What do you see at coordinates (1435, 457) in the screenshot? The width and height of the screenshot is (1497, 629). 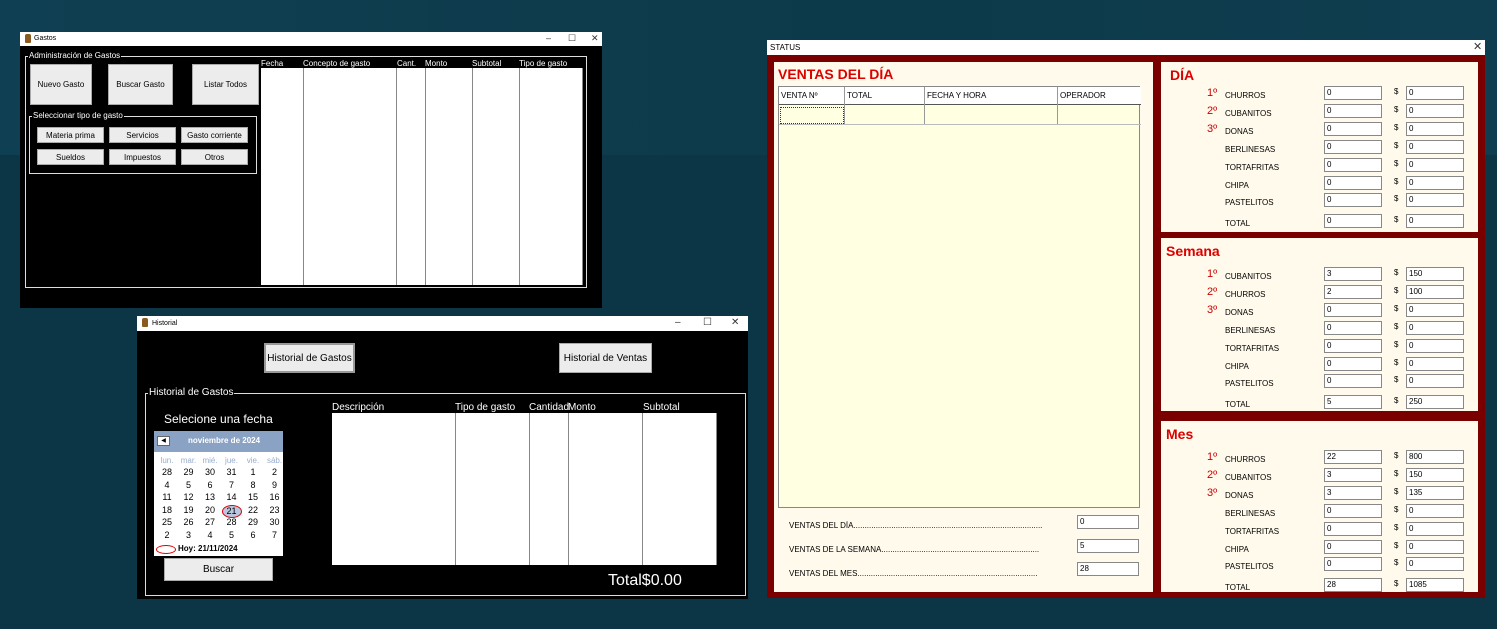 I see `amount-field: 800` at bounding box center [1435, 457].